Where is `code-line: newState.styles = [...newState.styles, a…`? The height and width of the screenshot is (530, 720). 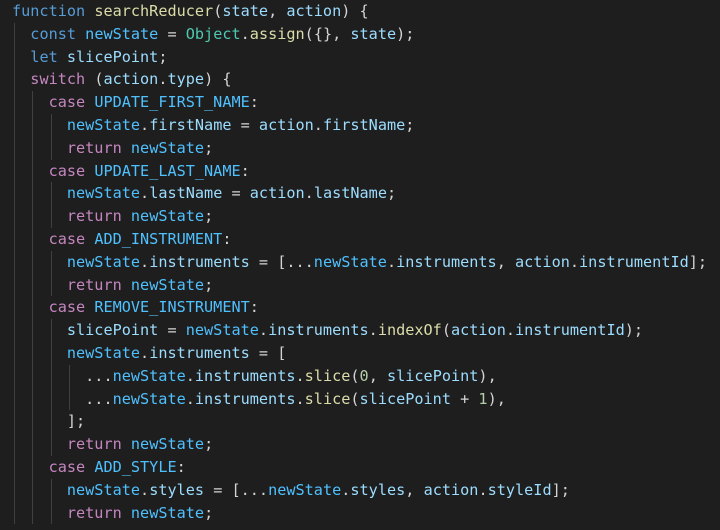 code-line: newState.styles = [...newState.styles, a… is located at coordinates (360, 490).